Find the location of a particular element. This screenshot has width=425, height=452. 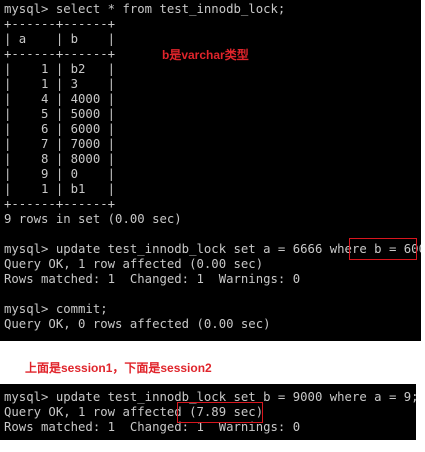

terminal-line: 9 rows in set (0.00 sec) is located at coordinates (93, 219).